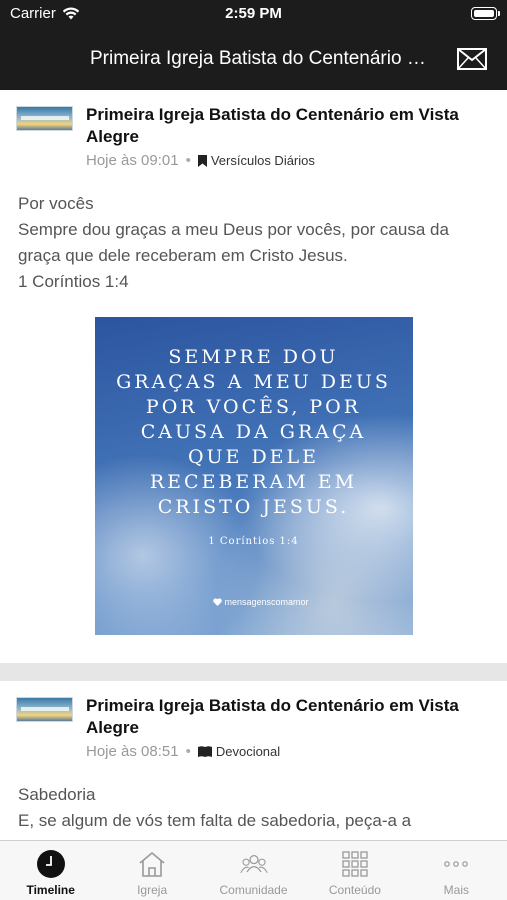  What do you see at coordinates (57, 794) in the screenshot?
I see `post-heading: Sabedoria` at bounding box center [57, 794].